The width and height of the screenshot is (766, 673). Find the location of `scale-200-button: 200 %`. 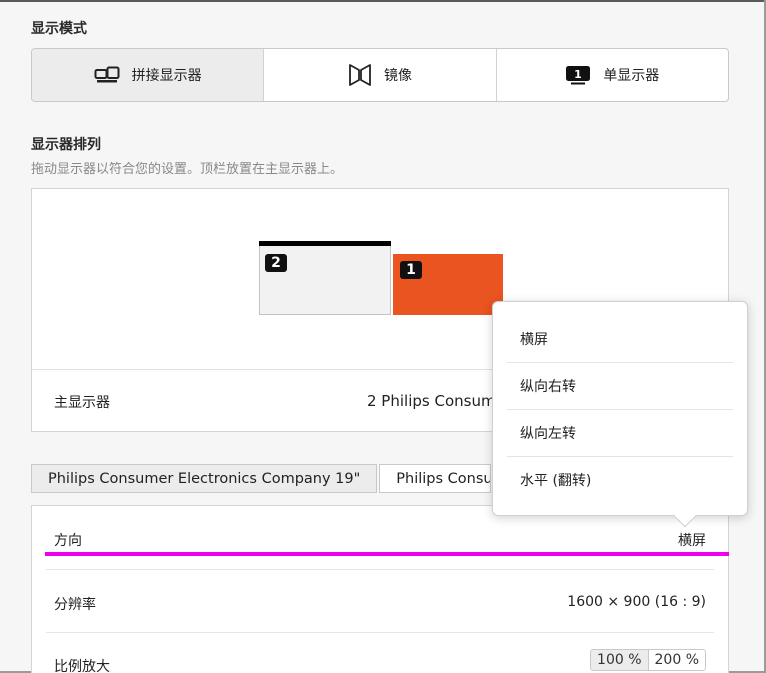

scale-200-button: 200 % is located at coordinates (676, 660).